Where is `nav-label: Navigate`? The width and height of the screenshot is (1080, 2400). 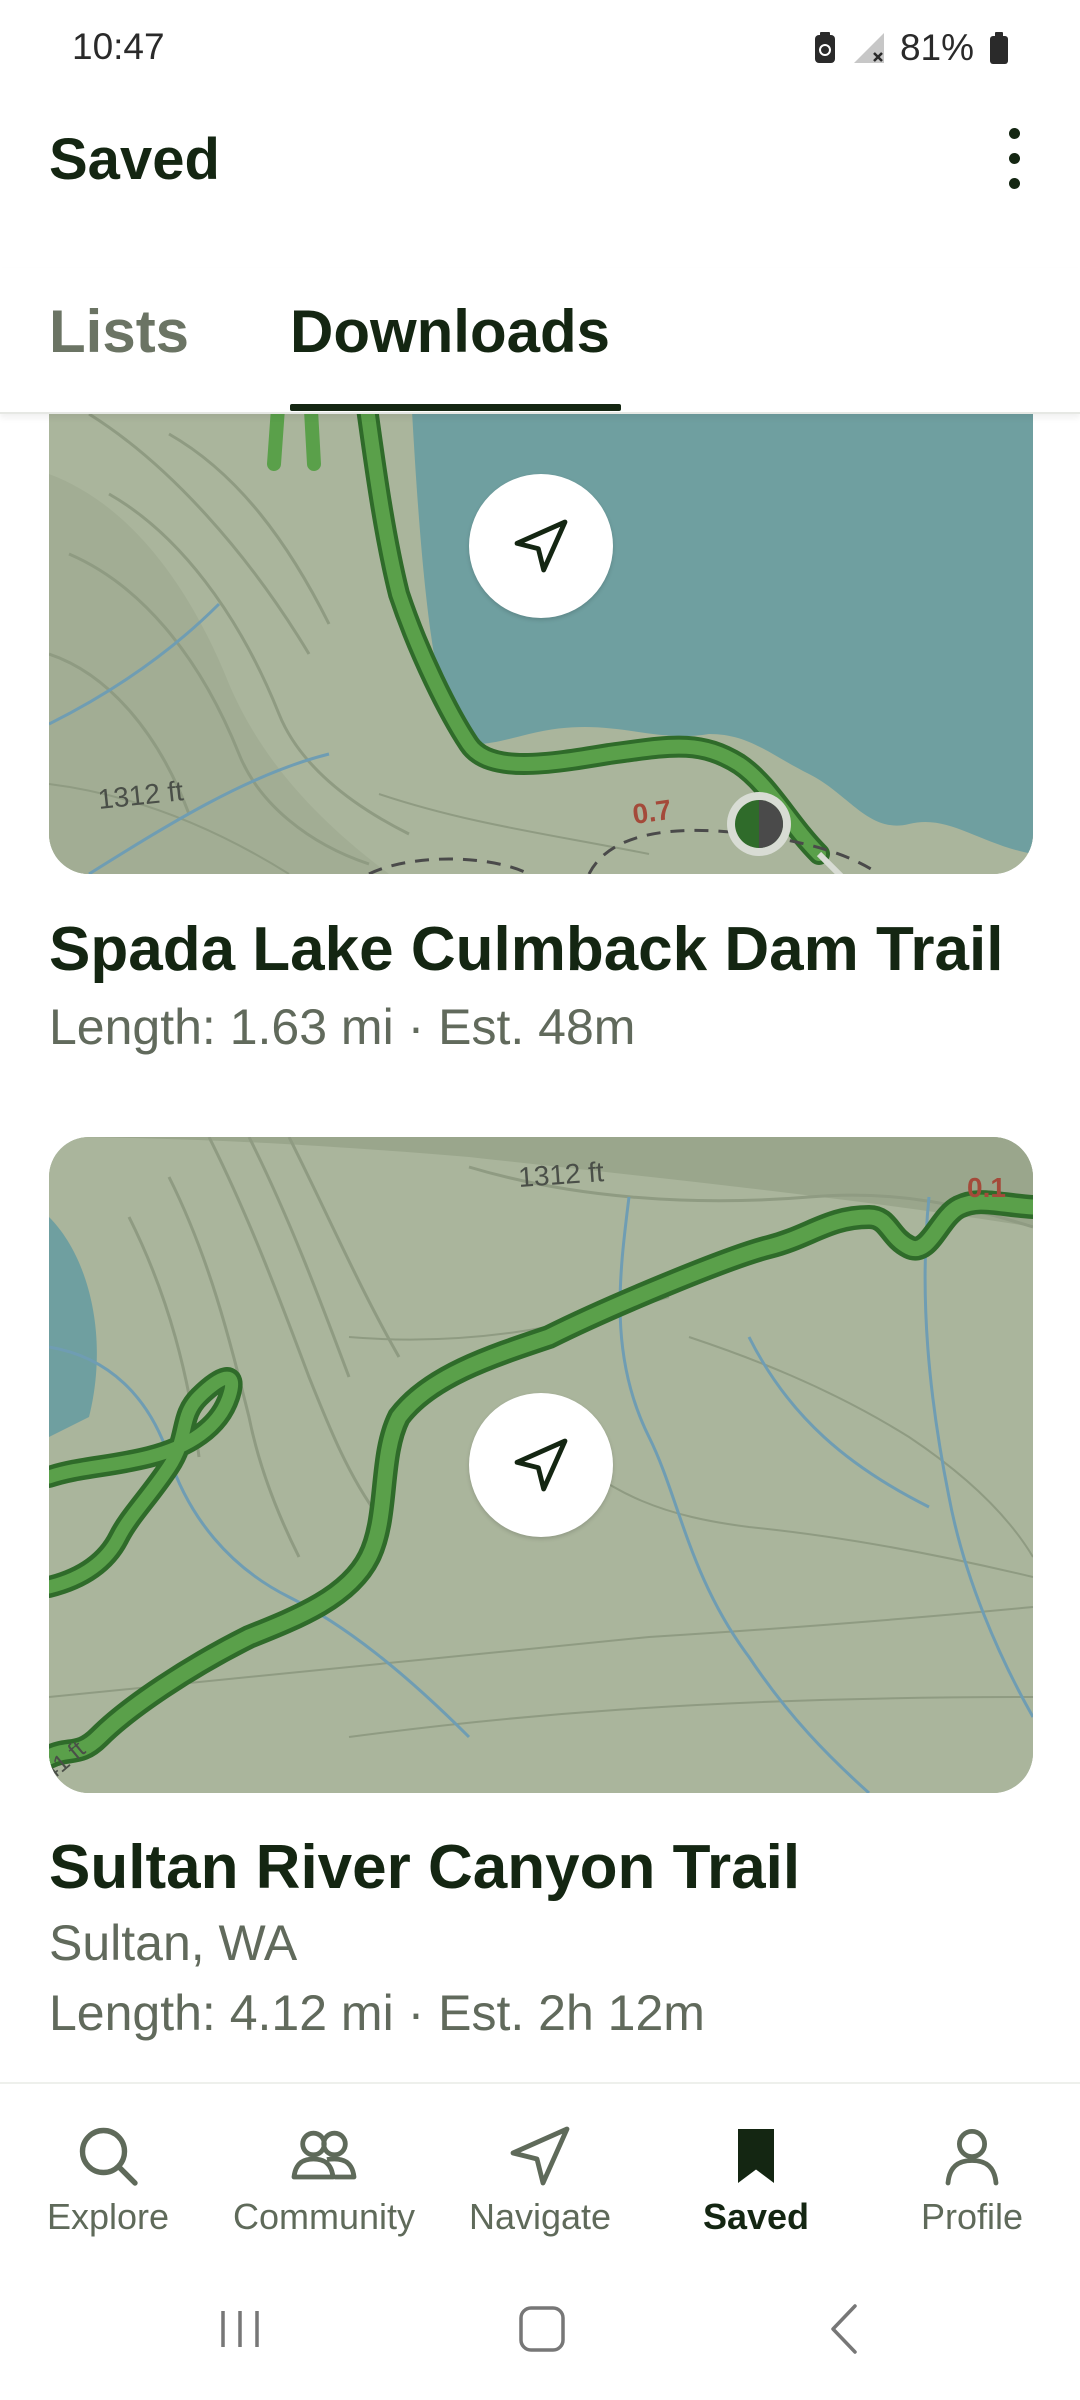
nav-label: Navigate is located at coordinates (540, 2216).